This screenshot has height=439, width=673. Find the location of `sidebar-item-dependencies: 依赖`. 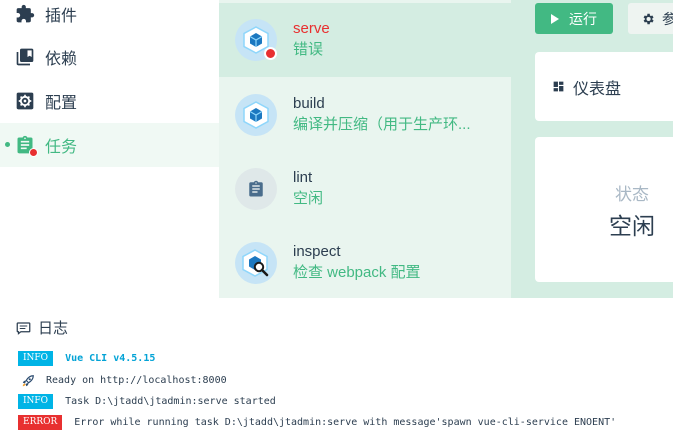

sidebar-item-dependencies: 依赖 is located at coordinates (109, 57).